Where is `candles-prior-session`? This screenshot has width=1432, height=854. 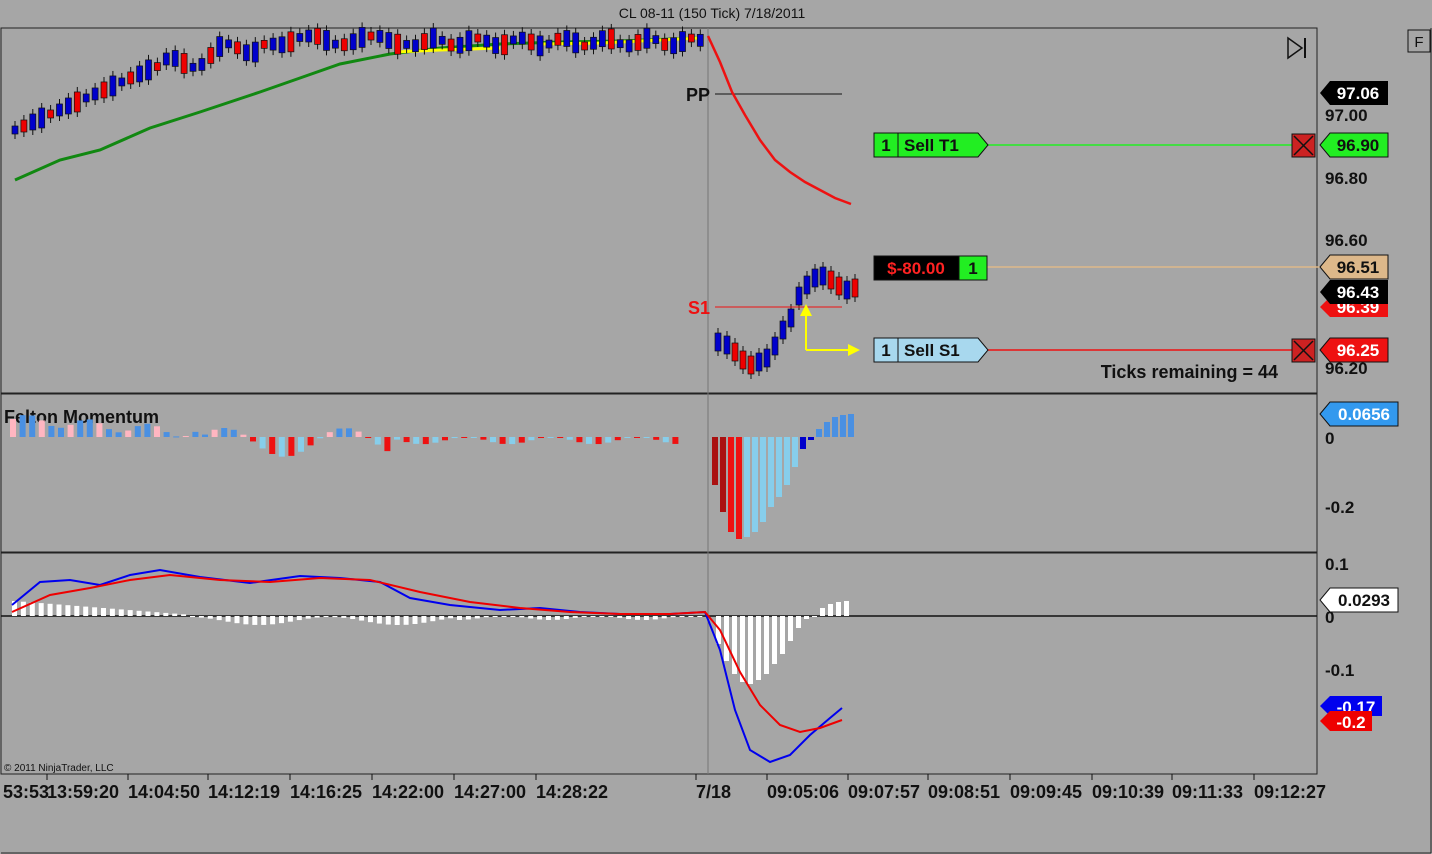 candles-prior-session is located at coordinates (357, 80).